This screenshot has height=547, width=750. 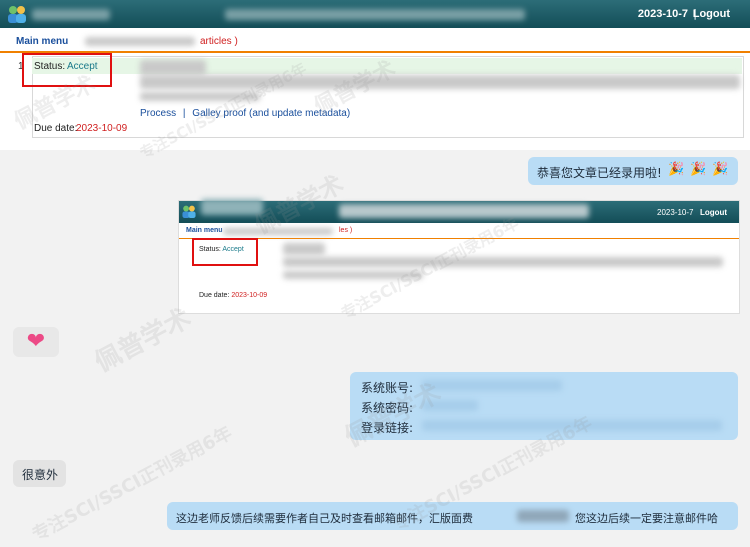 What do you see at coordinates (249, 295) in the screenshot?
I see `mini-due-value: 2023-10-09` at bounding box center [249, 295].